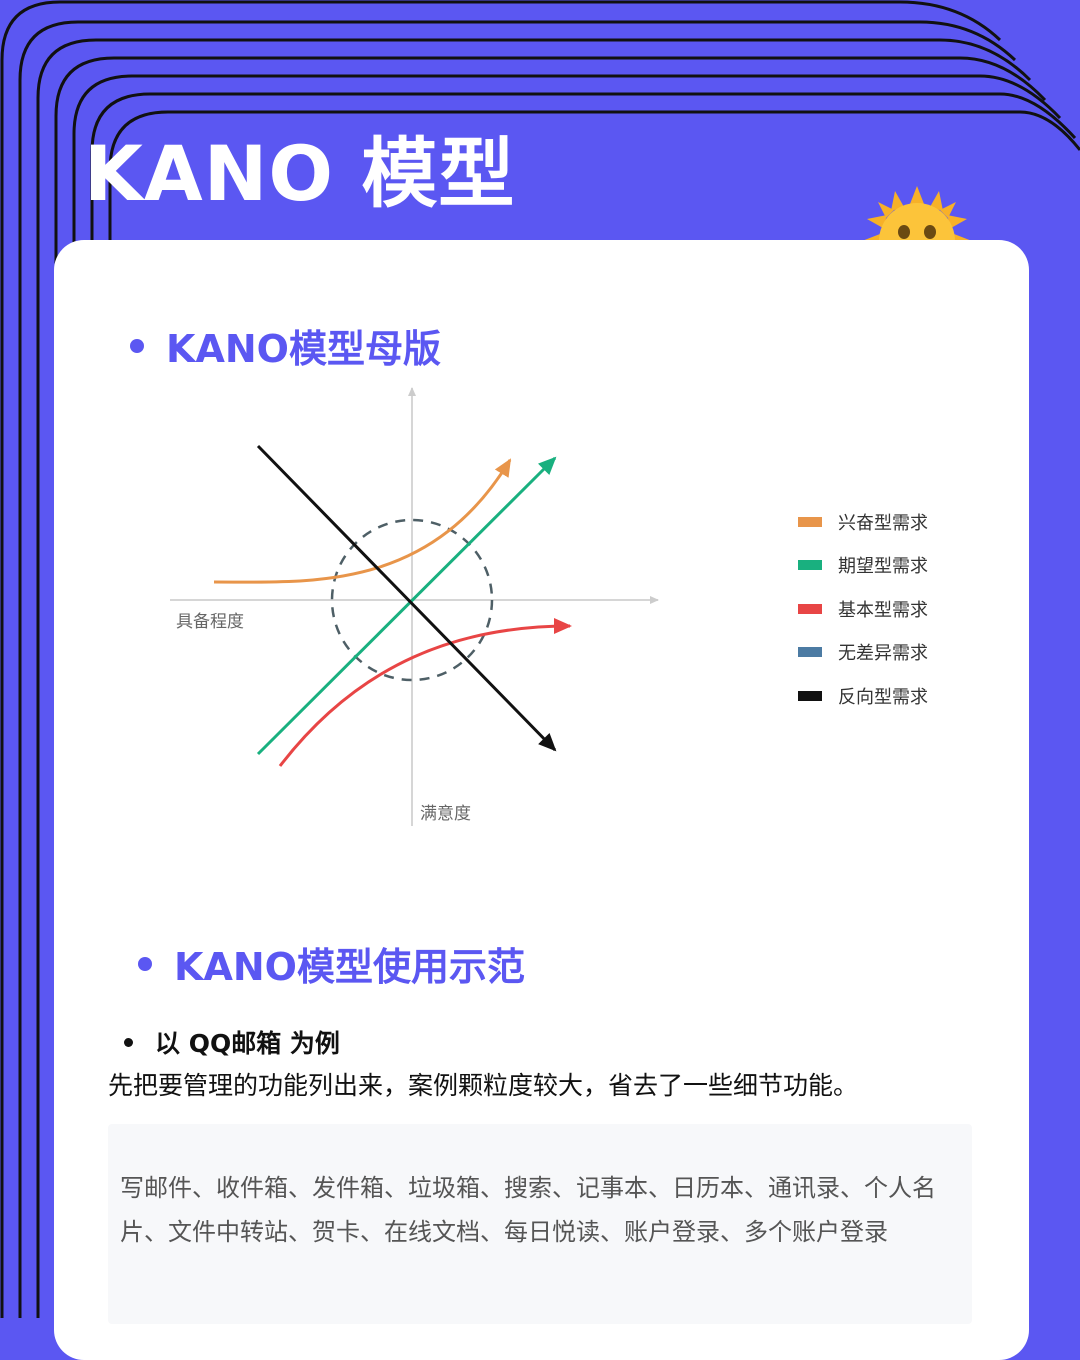 This screenshot has width=1080, height=1360. What do you see at coordinates (247, 1043) in the screenshot?
I see `example-bullet-text: 以 QQ邮箱 为例` at bounding box center [247, 1043].